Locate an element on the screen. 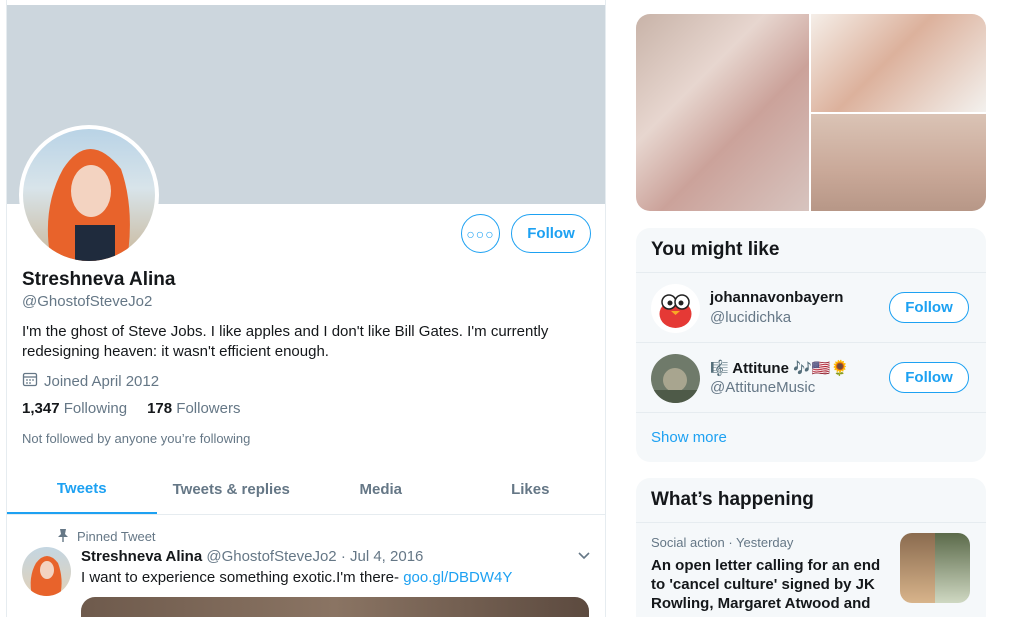 The width and height of the screenshot is (1025, 617). tweet-media-image is located at coordinates (335, 607).